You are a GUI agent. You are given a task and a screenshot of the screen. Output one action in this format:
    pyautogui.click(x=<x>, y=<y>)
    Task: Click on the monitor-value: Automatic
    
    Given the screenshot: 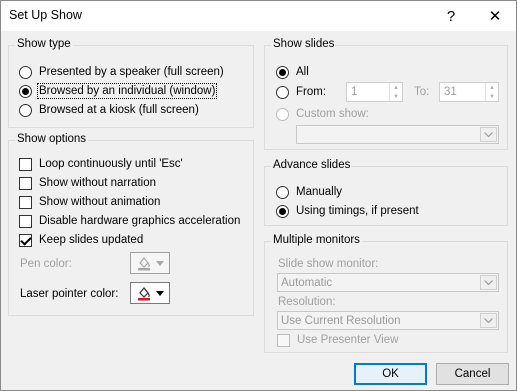 What is the action you would take?
    pyautogui.click(x=307, y=282)
    